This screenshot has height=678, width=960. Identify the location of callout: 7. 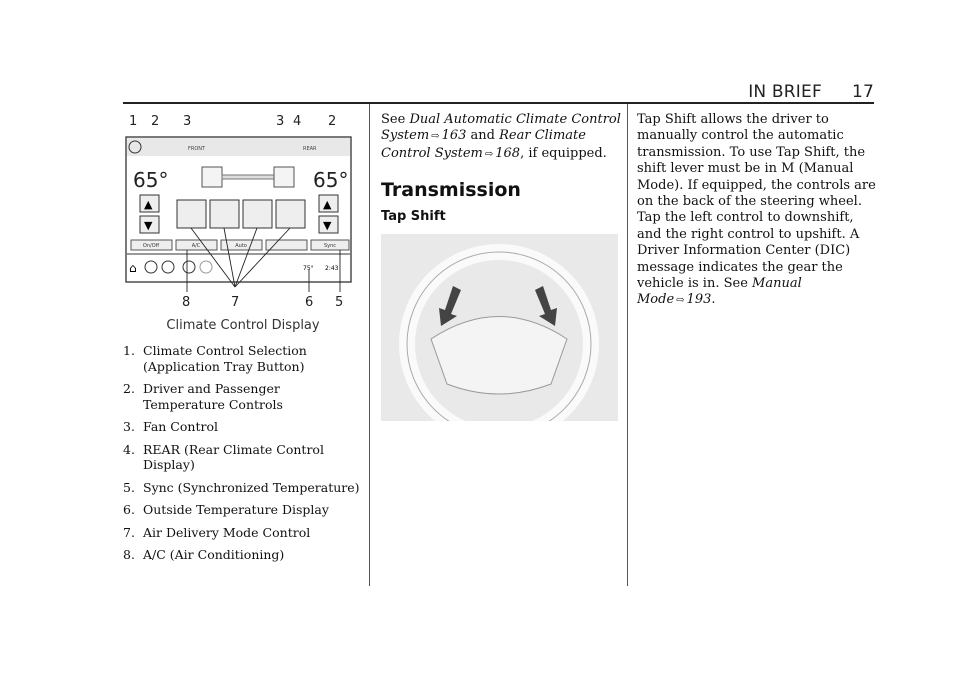
(235, 302).